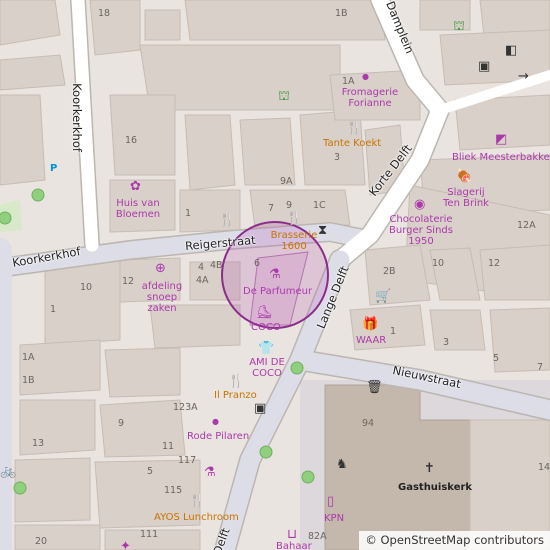  I want to click on house-number: 16, so click(131, 140).